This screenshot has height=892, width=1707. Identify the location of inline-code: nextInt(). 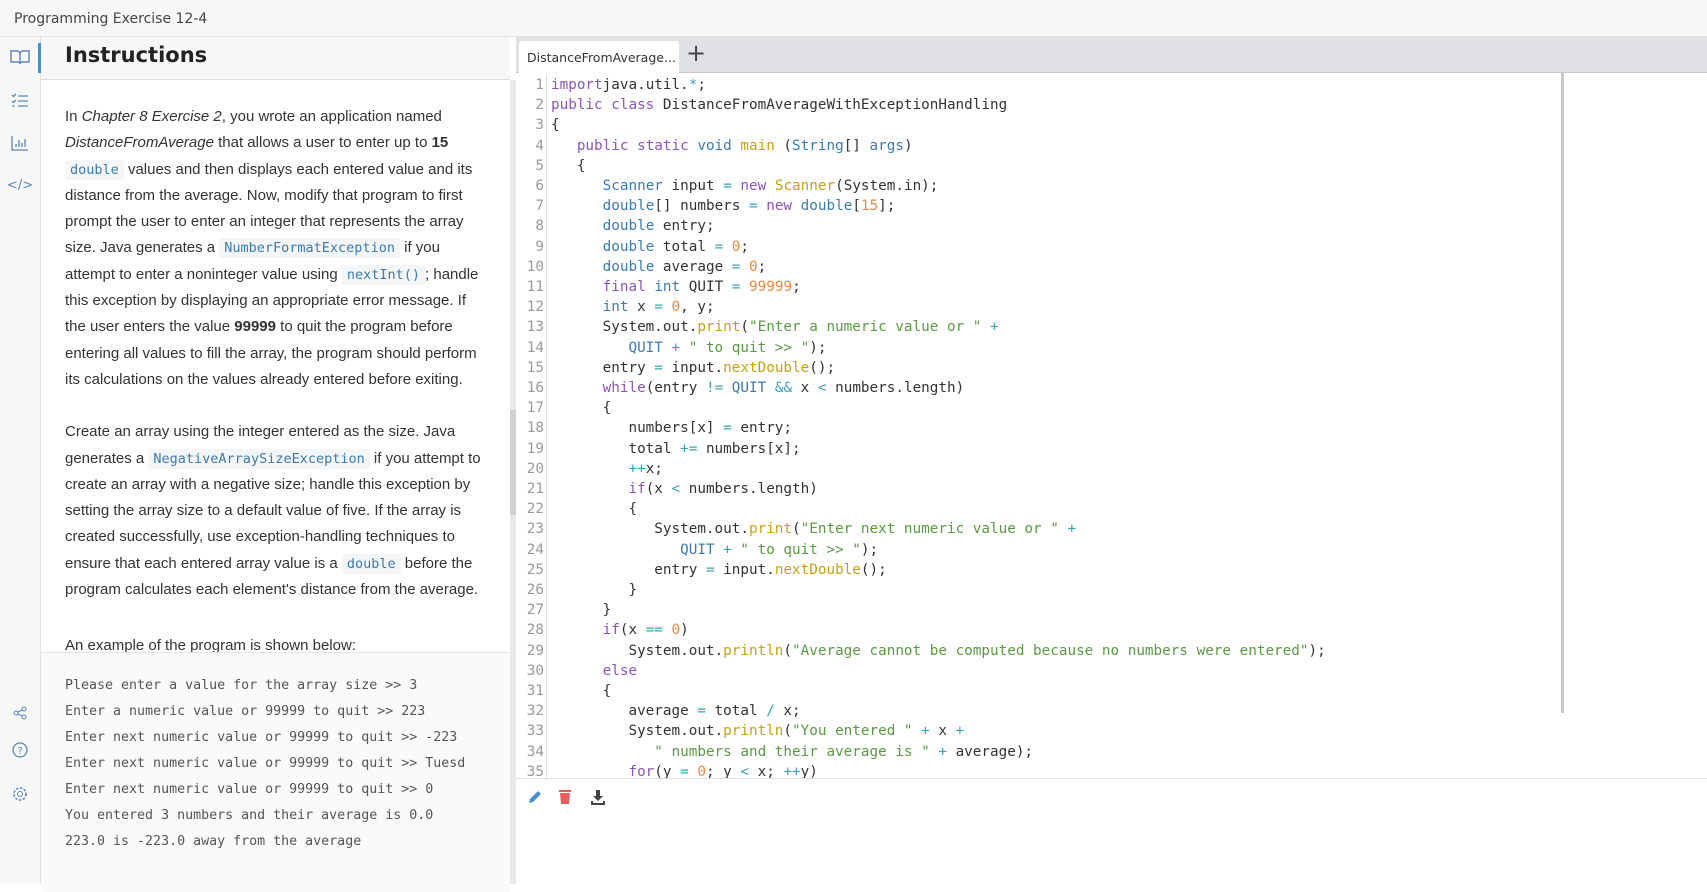
(383, 274).